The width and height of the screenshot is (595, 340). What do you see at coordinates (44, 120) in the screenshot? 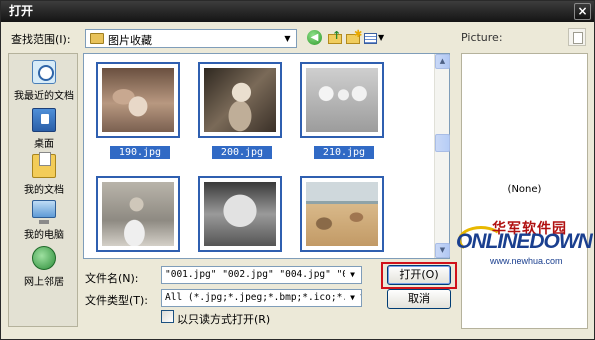
I see `desktop-icon` at bounding box center [44, 120].